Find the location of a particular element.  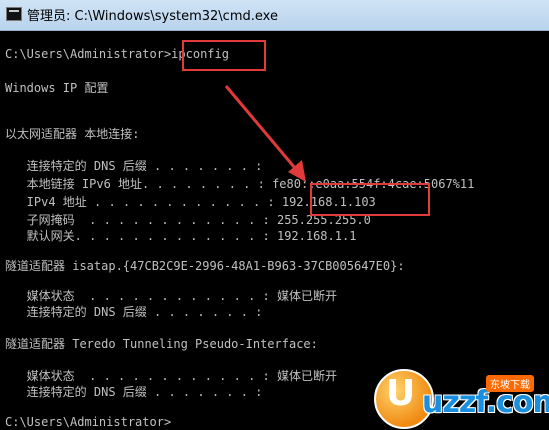

window-title: 管理员: C:\Windows\system32\cmd.exe is located at coordinates (152, 16).